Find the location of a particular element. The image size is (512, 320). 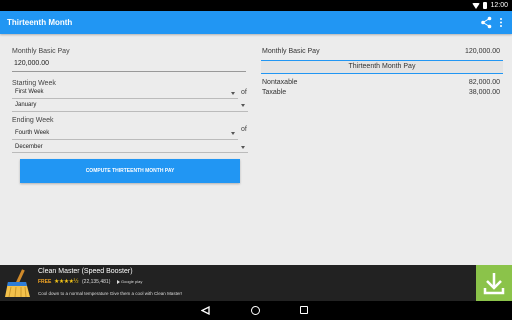

monthly-basic-pay-input: 120,000.00 is located at coordinates (31, 63).